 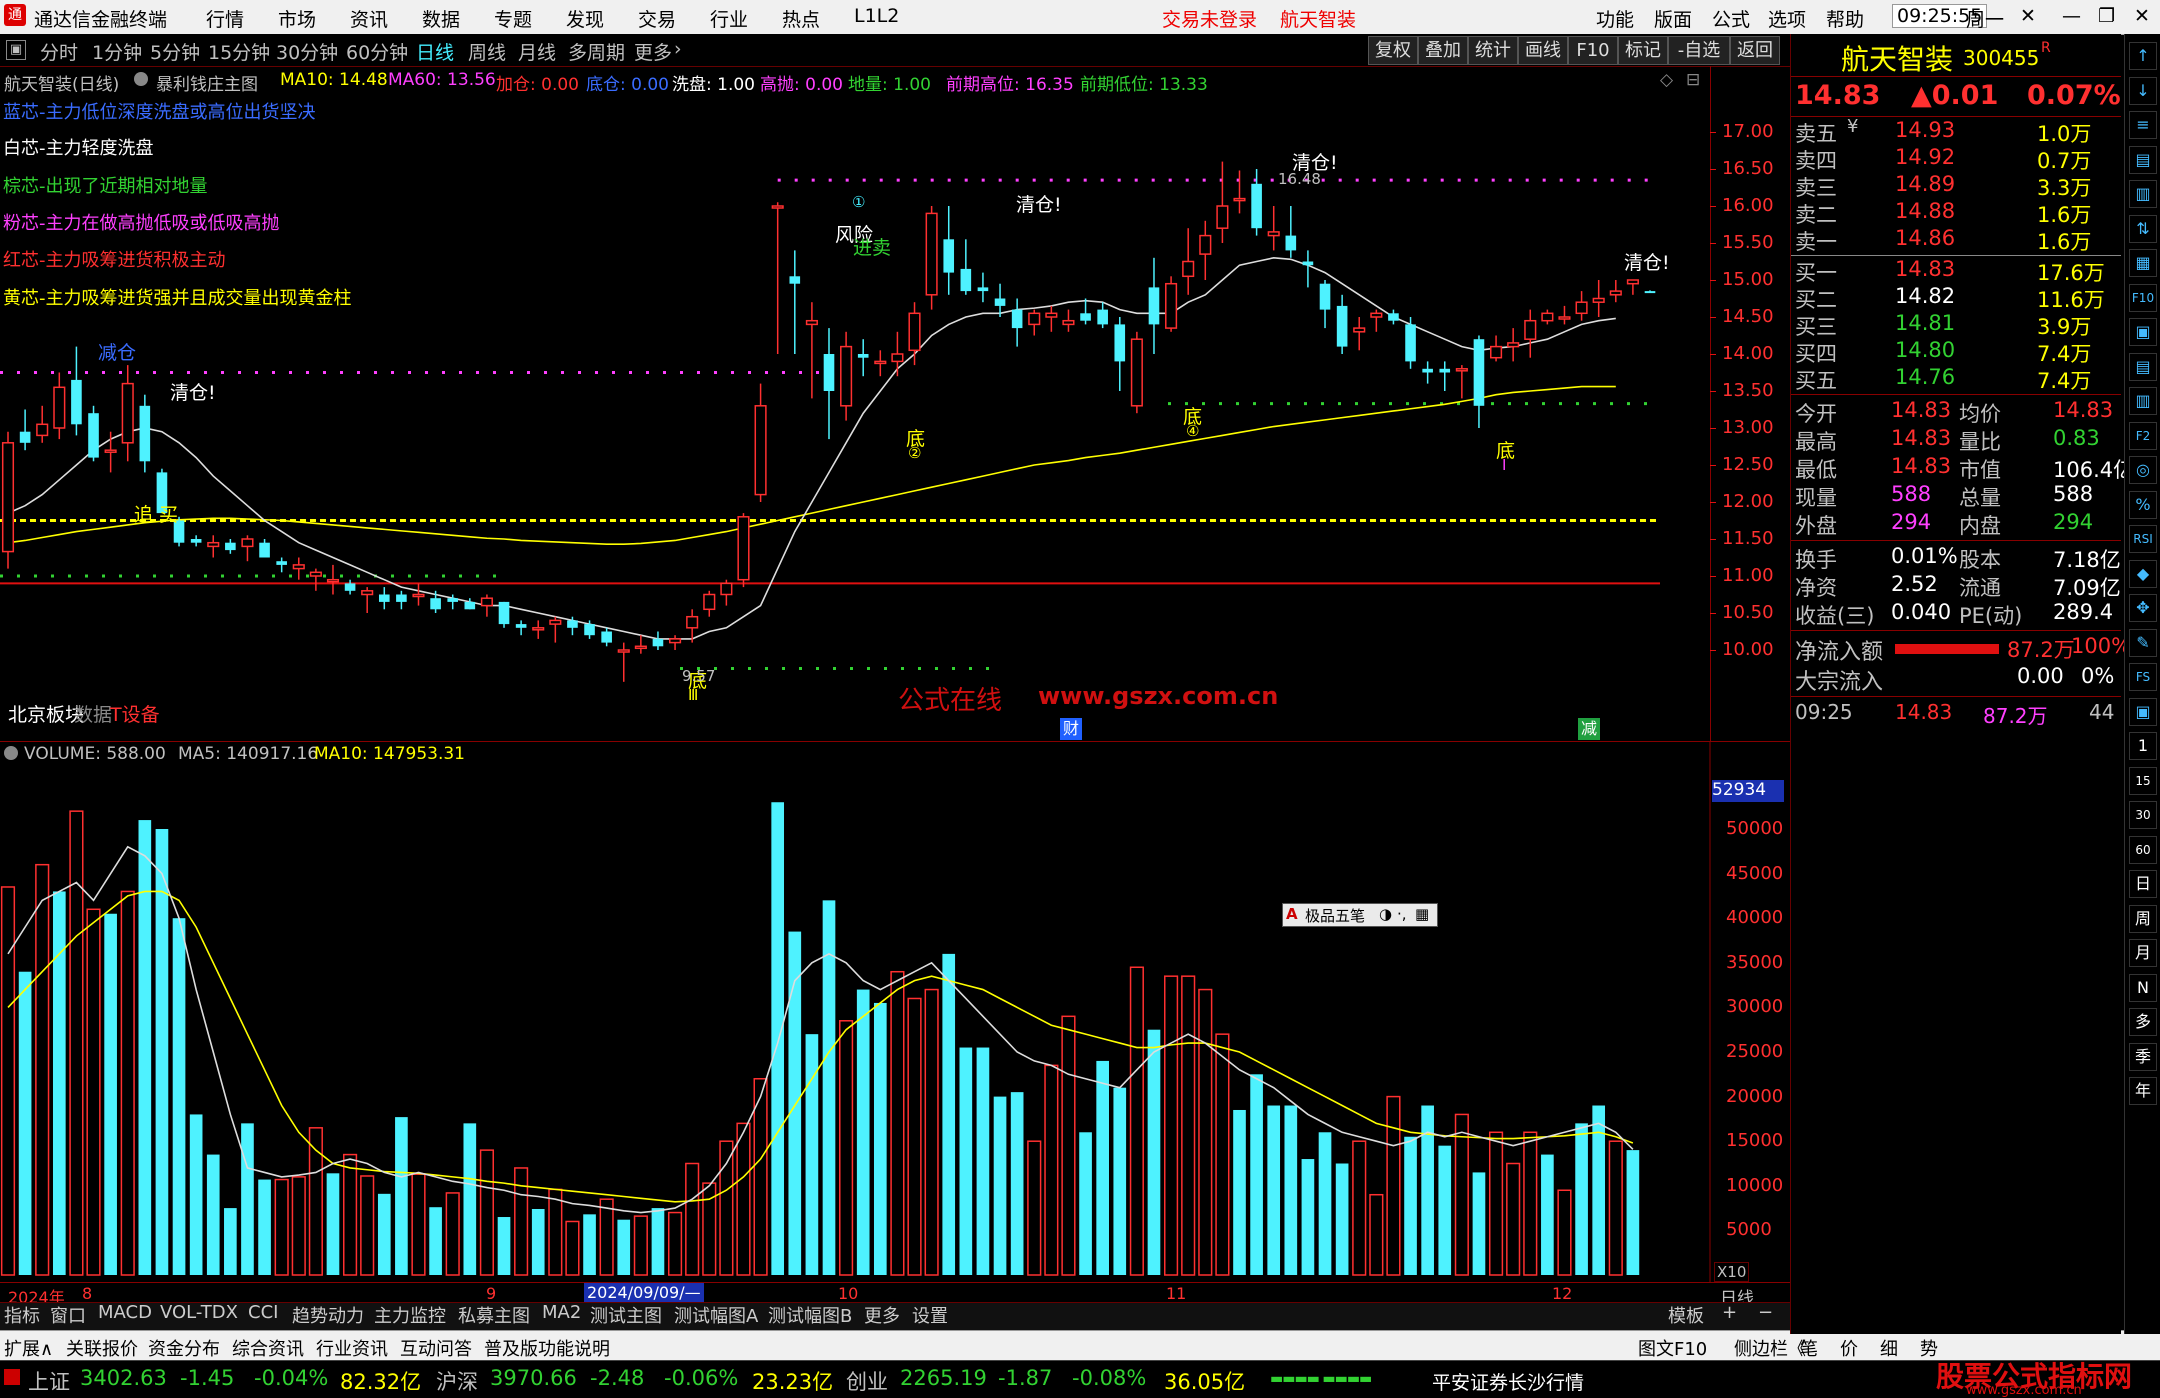 I want to click on login-status-link: 交易未登录, so click(x=1209, y=18).